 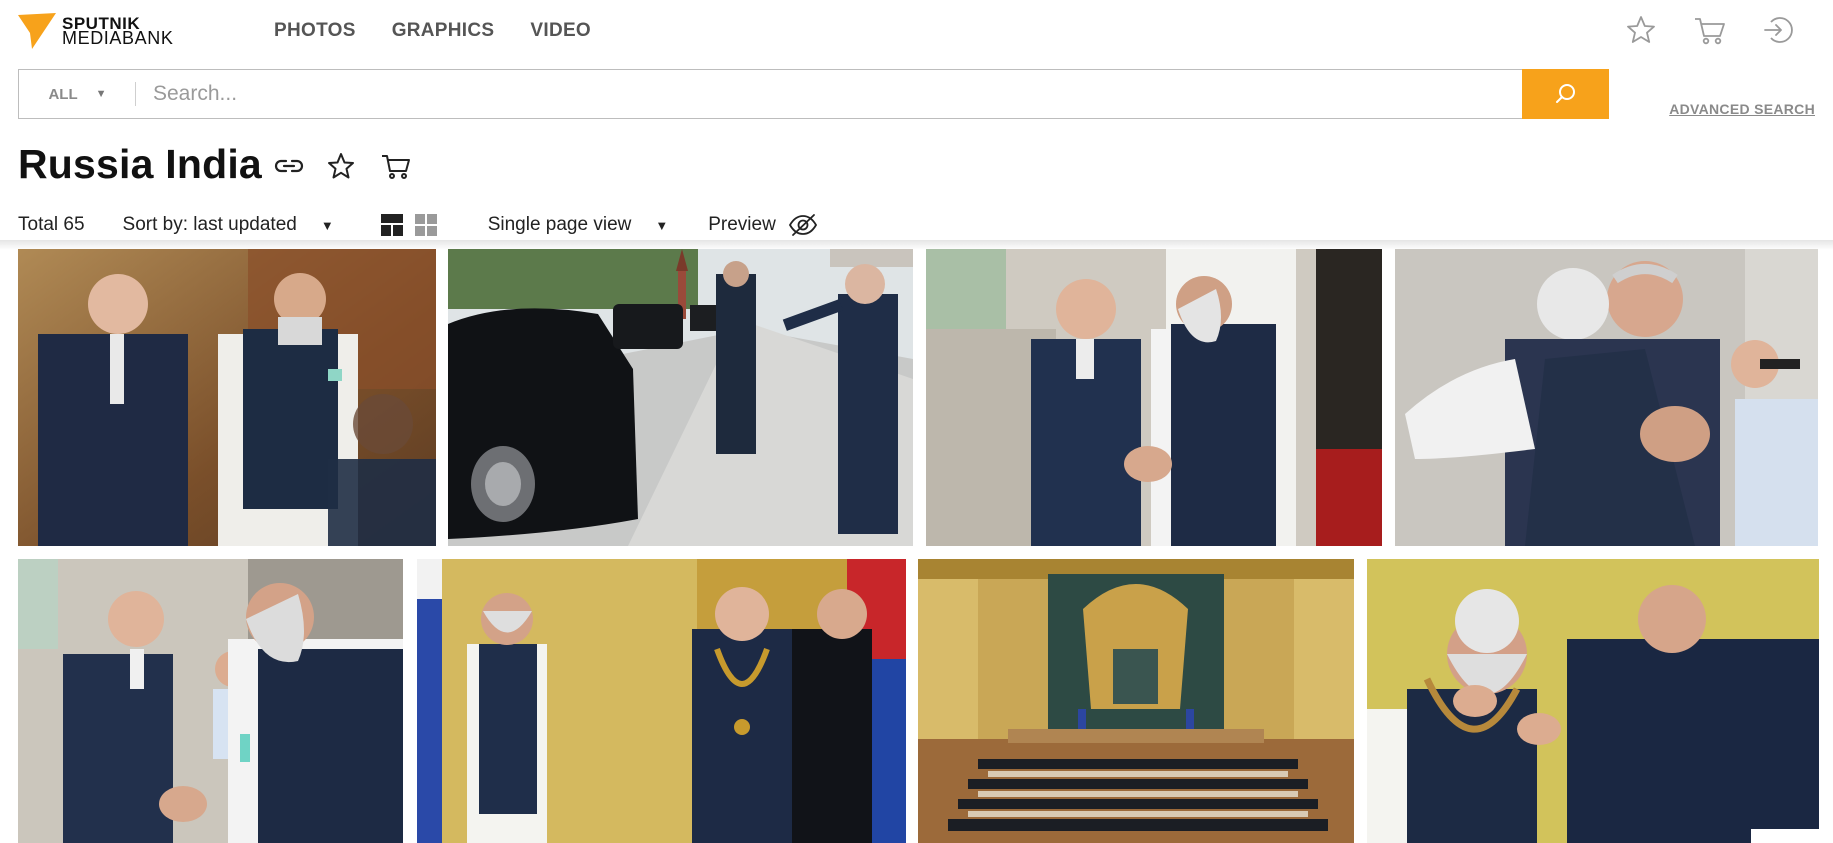 I want to click on add-to-cart-icon, so click(x=397, y=166).